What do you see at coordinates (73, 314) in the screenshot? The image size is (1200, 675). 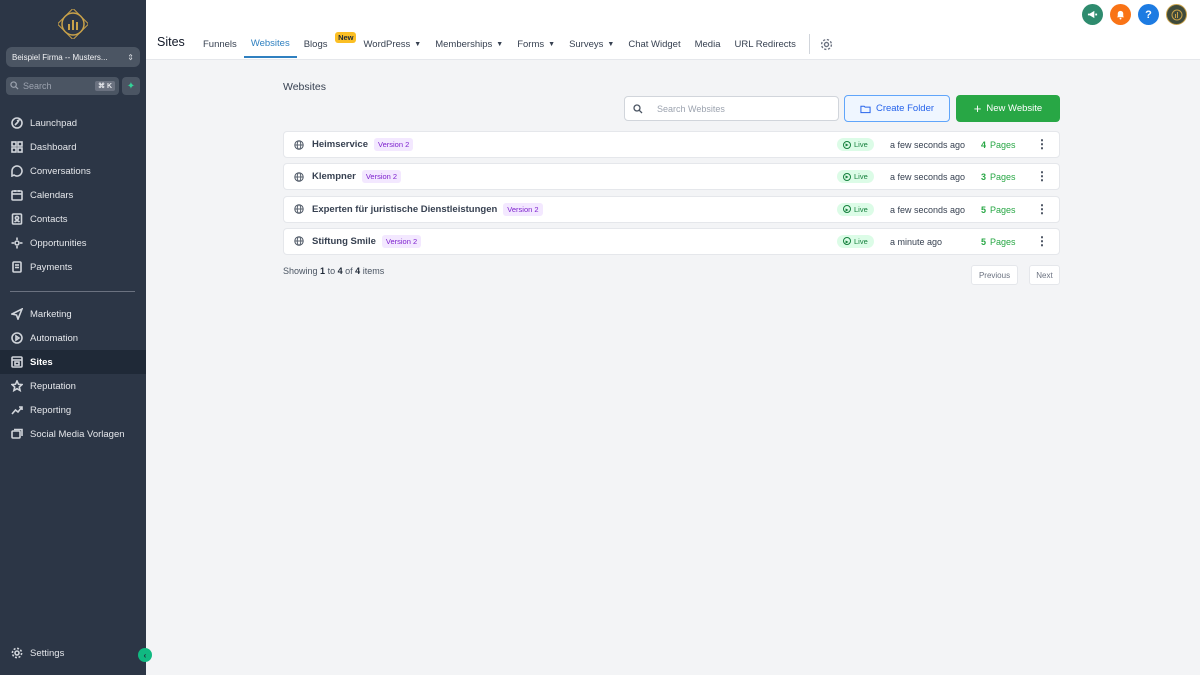 I see `sidebar-item-marketing: Marketing` at bounding box center [73, 314].